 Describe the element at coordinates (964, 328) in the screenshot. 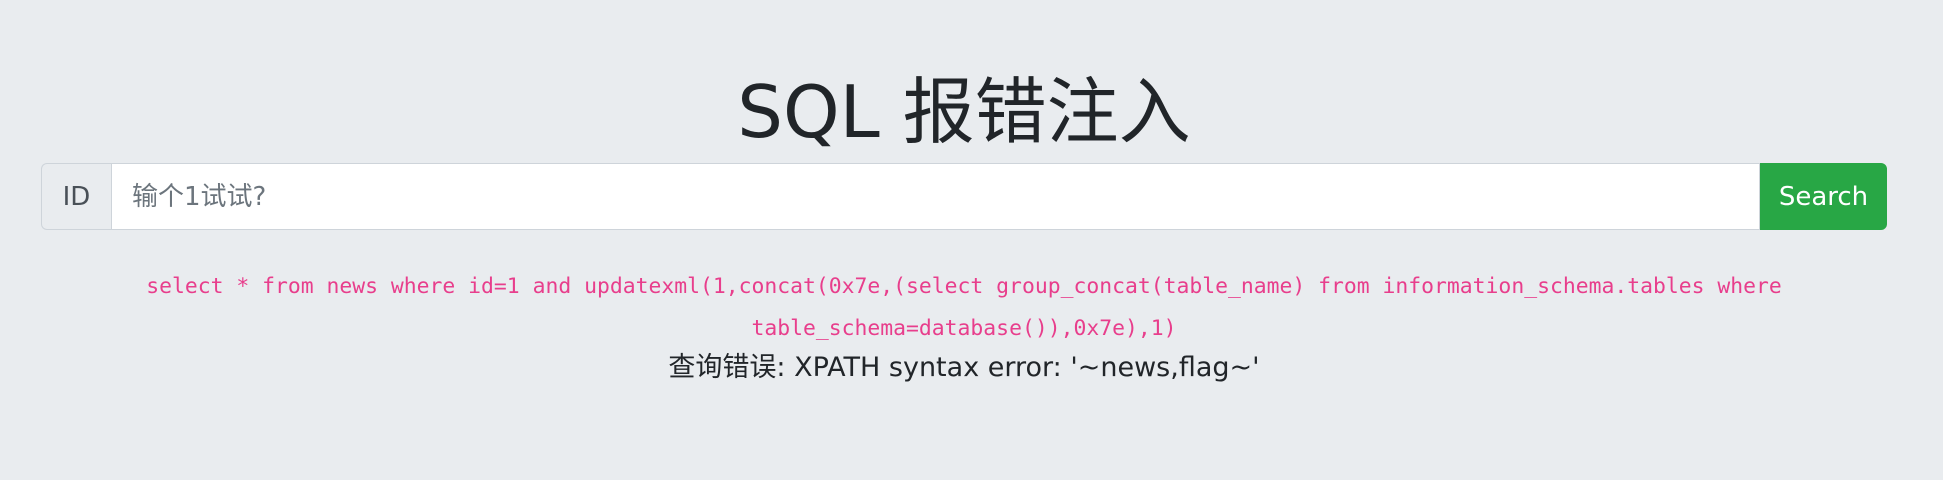

I see `sql-query-line-2: table_schema=database()),0x7e),1)` at that location.